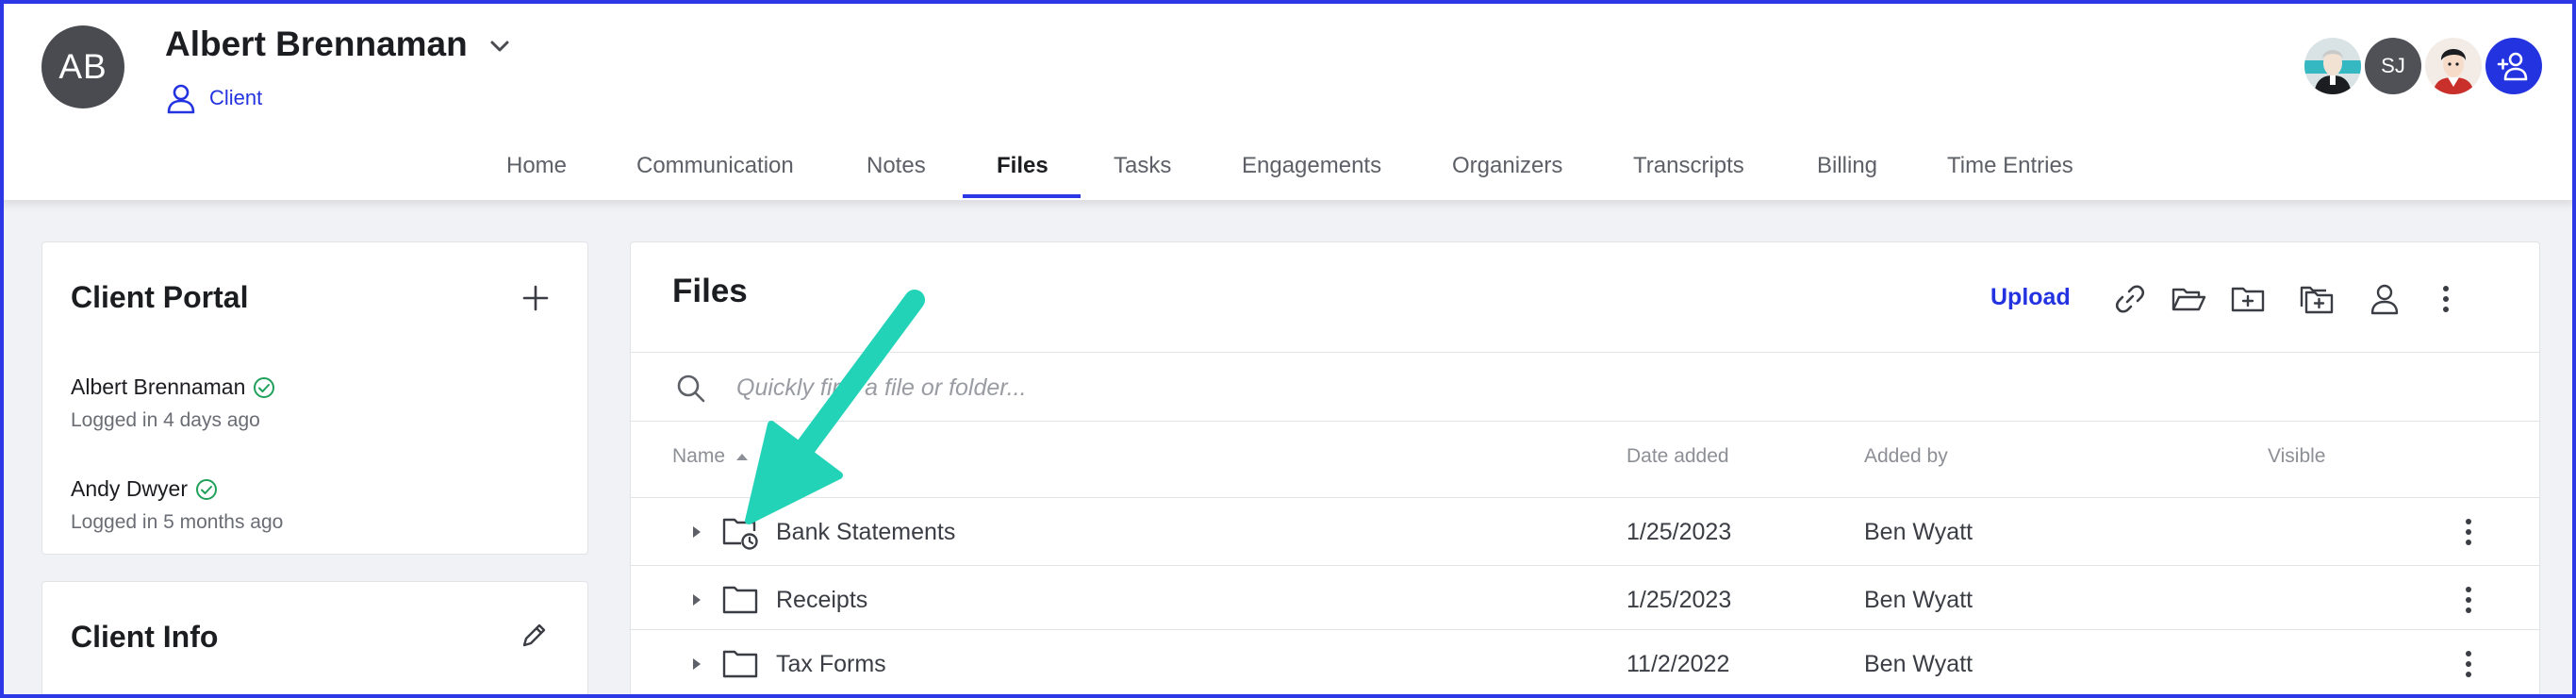 This screenshot has height=698, width=2576. What do you see at coordinates (1311, 166) in the screenshot?
I see `tab-engagements: Engagements` at bounding box center [1311, 166].